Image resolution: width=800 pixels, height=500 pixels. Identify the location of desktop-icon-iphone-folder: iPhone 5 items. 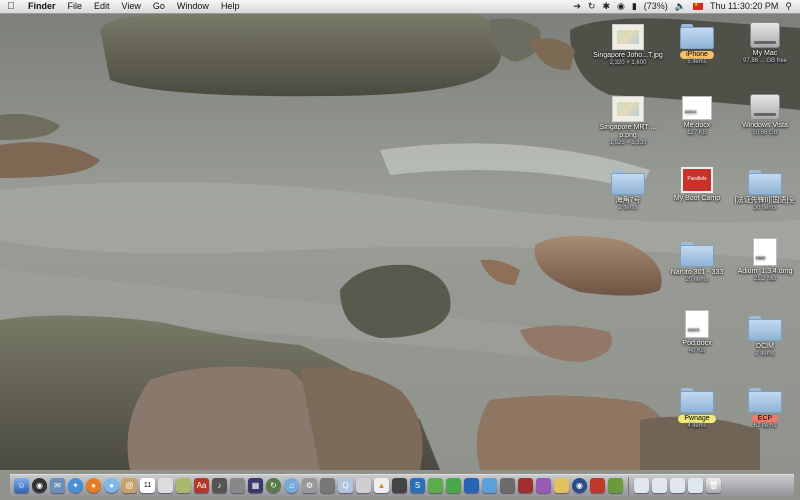
(697, 45).